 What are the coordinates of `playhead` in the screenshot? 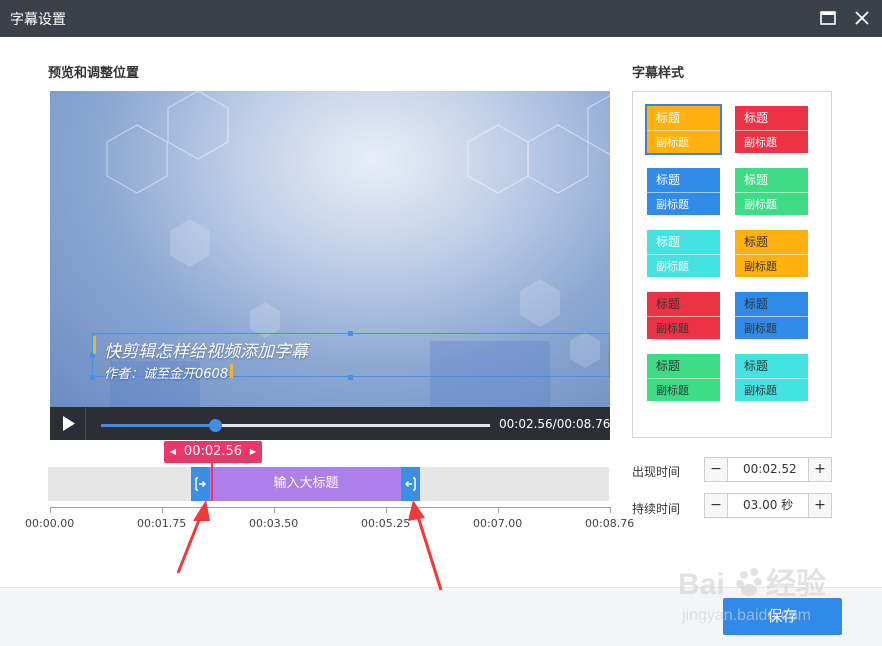 It's located at (212, 480).